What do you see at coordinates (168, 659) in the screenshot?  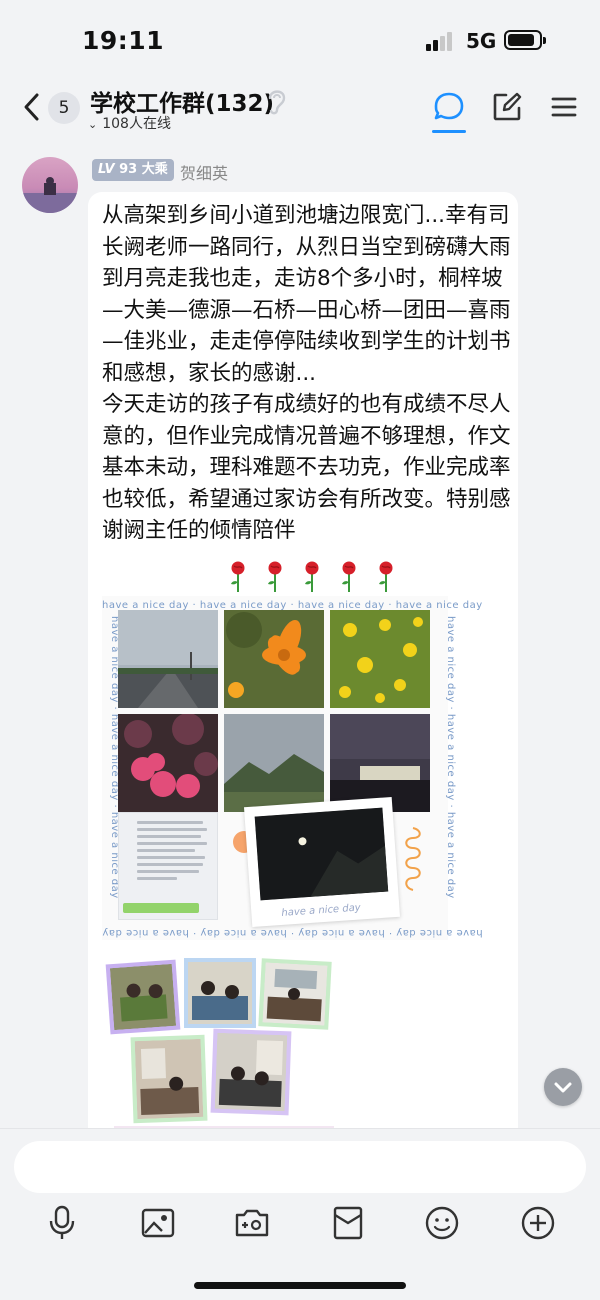 I see `road-photo` at bounding box center [168, 659].